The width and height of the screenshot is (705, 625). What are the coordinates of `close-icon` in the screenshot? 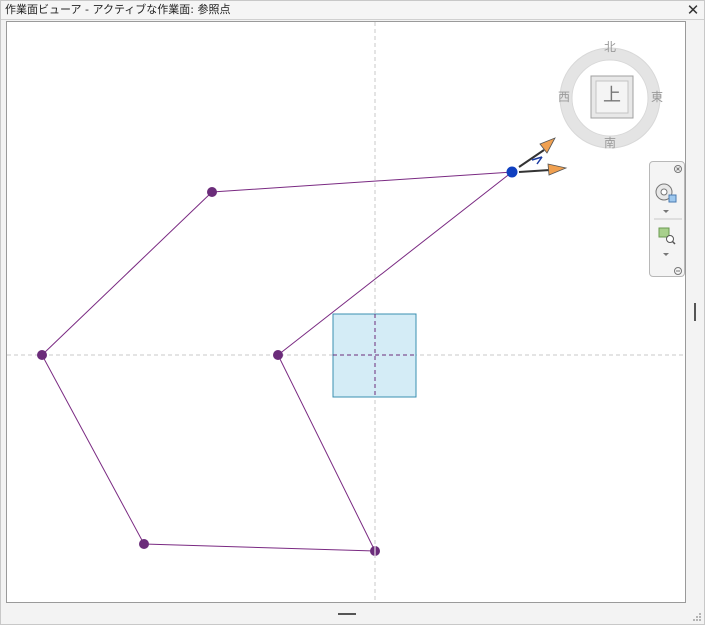 It's located at (678, 169).